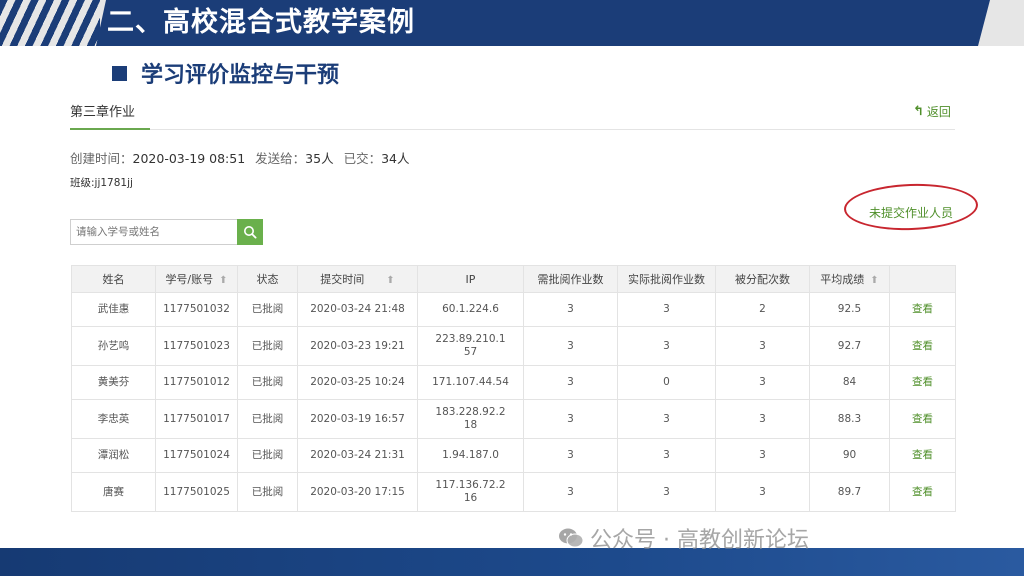  Describe the element at coordinates (113, 309) in the screenshot. I see `cell-name: 武佳惠` at that location.